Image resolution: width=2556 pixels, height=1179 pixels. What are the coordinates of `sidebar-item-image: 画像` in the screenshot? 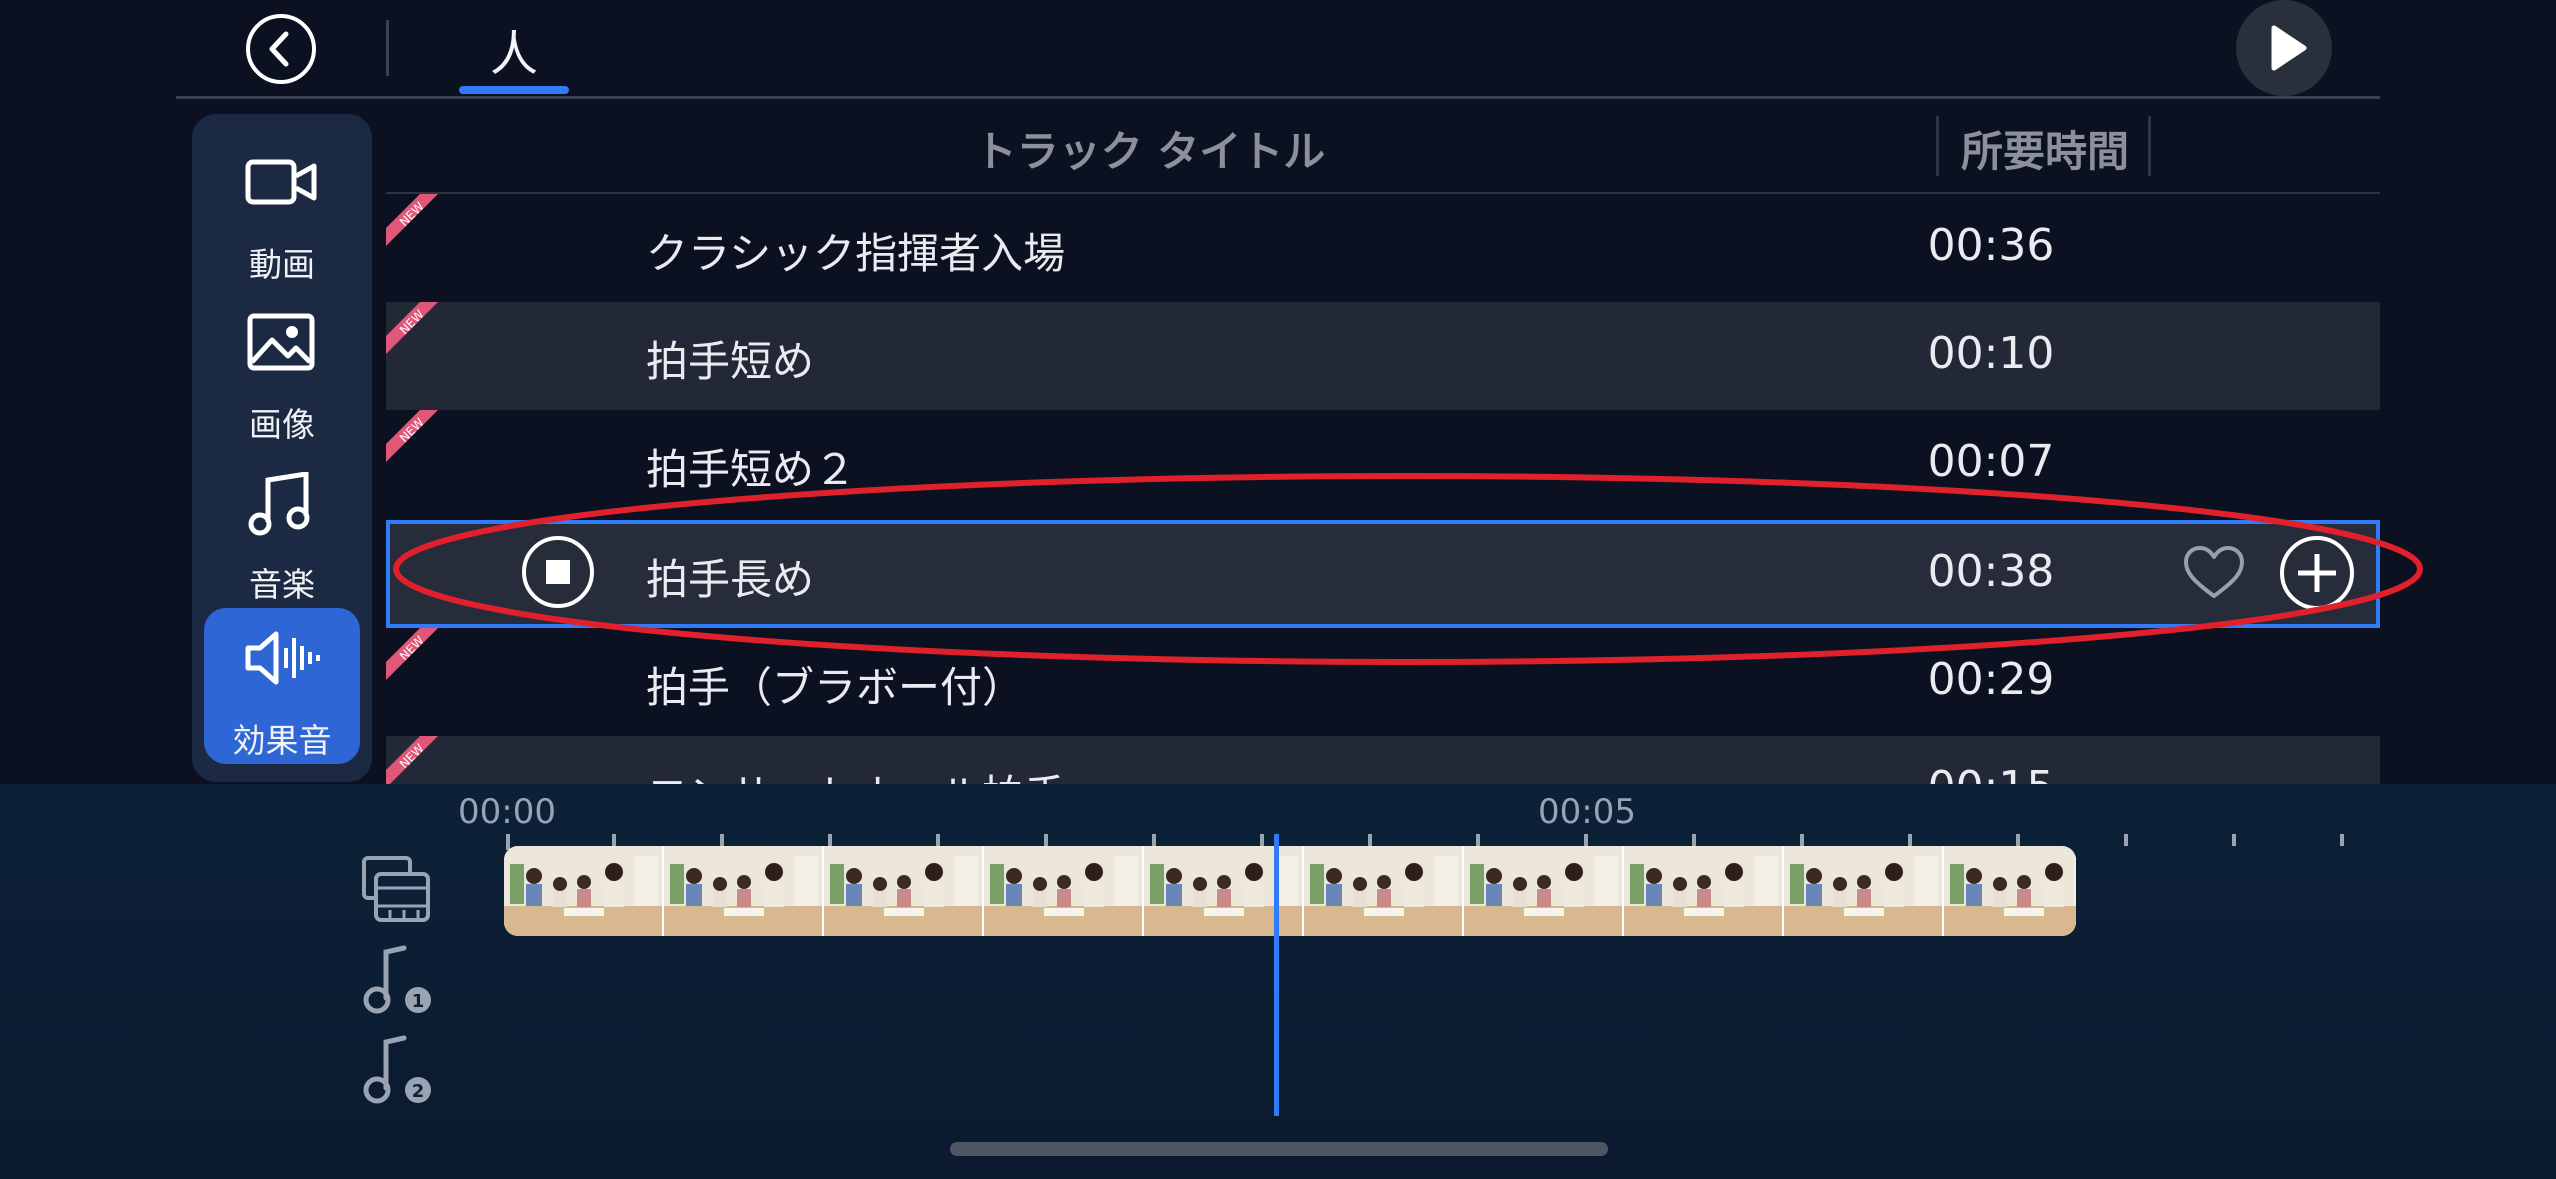 It's located at (282, 370).